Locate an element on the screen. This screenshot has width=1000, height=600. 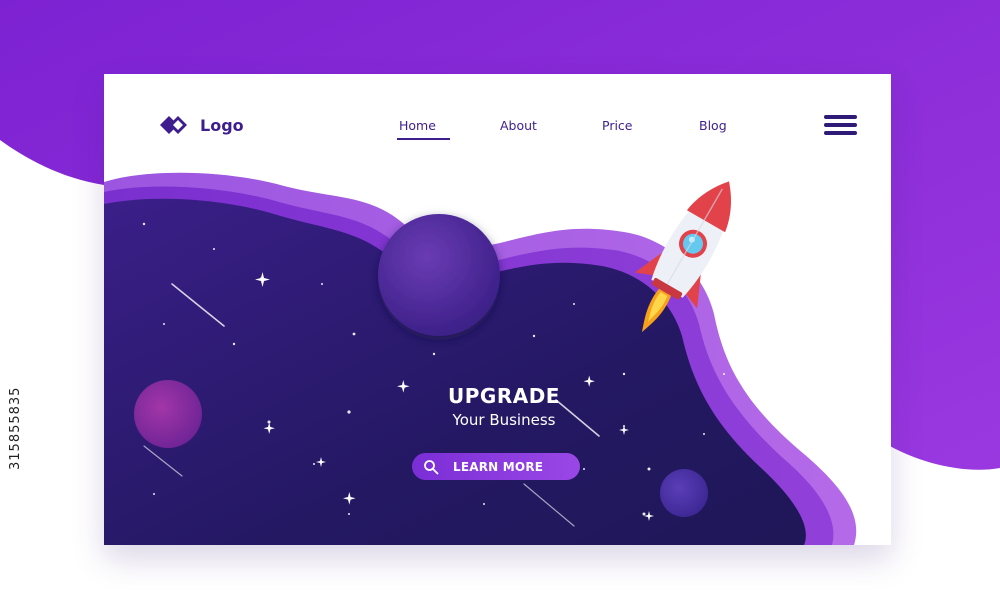
small-planet is located at coordinates (684, 493).